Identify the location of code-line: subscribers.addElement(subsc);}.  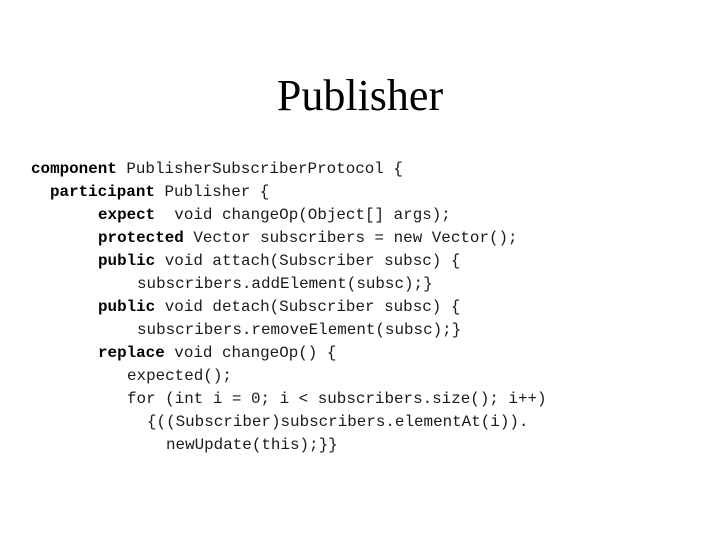
(285, 284).